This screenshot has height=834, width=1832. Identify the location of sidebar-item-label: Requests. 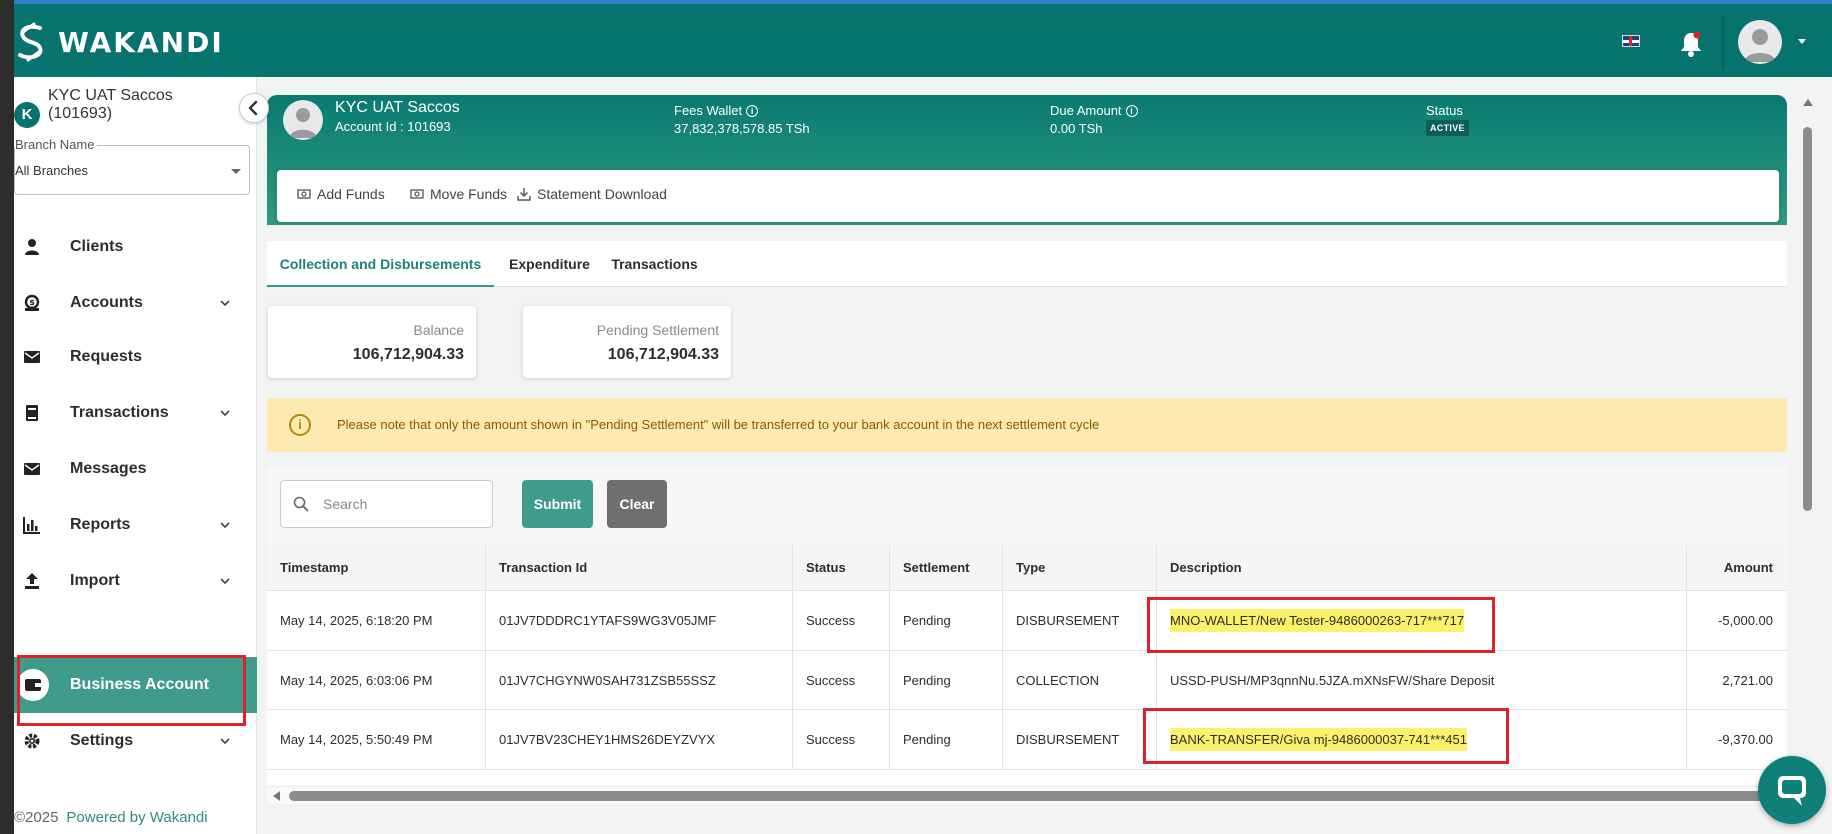
(106, 356).